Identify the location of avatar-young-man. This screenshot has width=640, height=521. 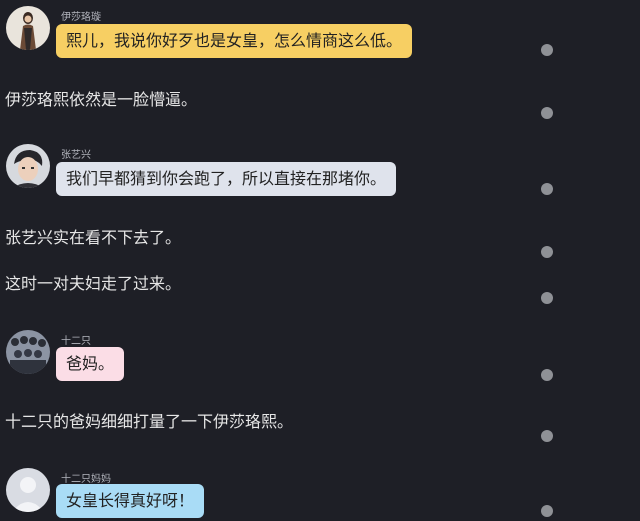
(28, 166).